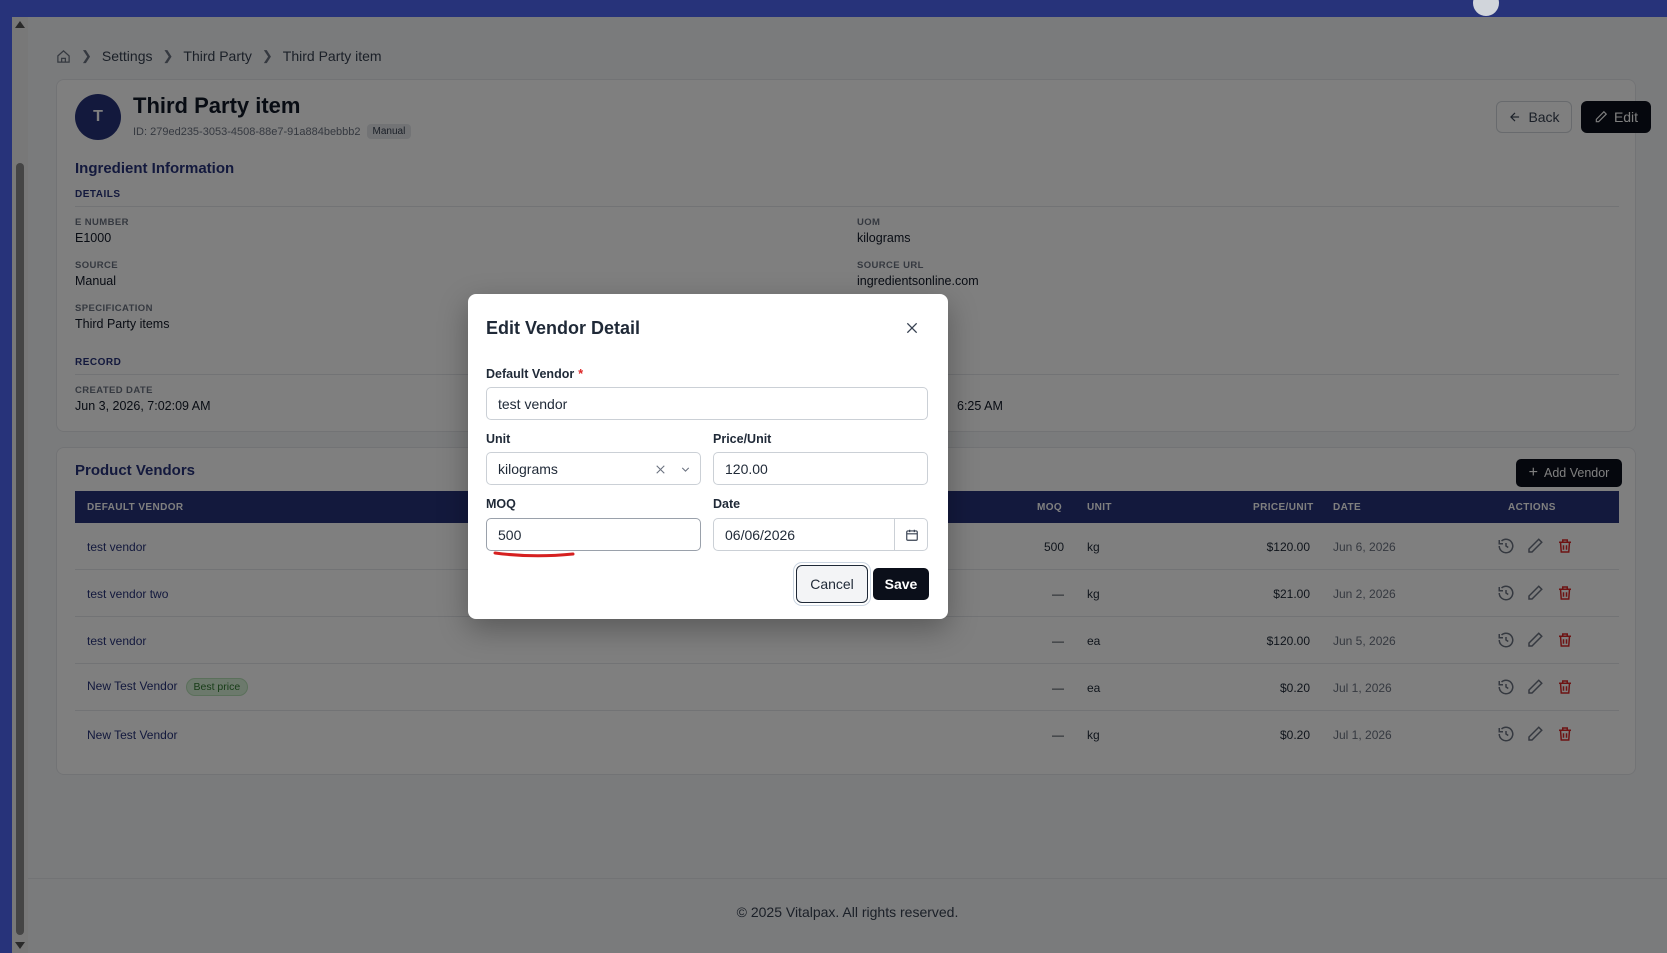  Describe the element at coordinates (742, 439) in the screenshot. I see `price-unit-label: Price/Unit` at that location.